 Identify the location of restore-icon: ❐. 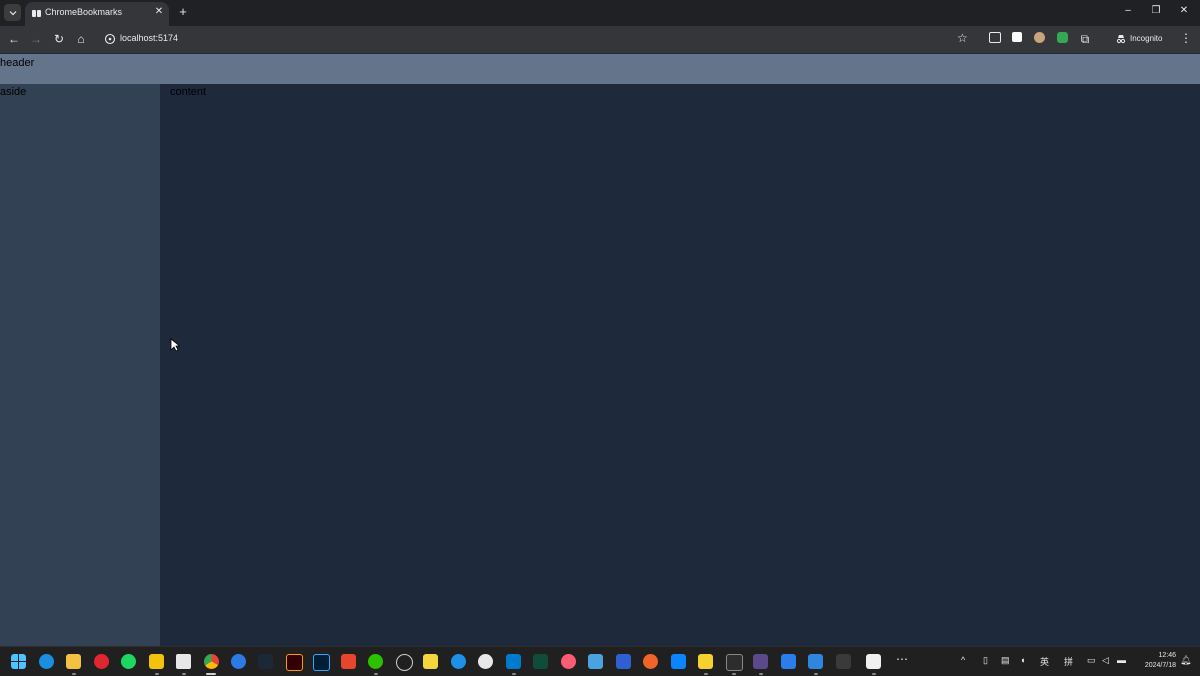
(1156, 10).